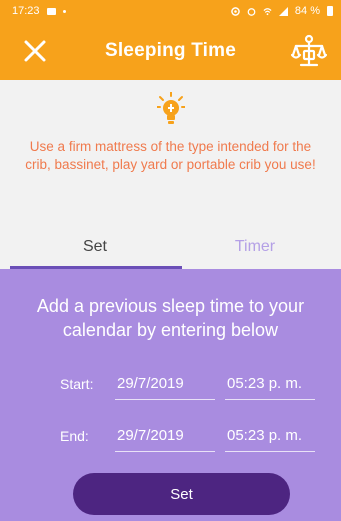 This screenshot has width=341, height=521. I want to click on tab-timer: Timer, so click(255, 247).